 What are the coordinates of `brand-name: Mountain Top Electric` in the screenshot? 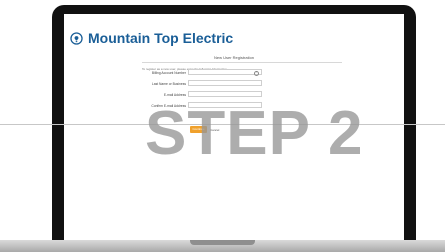 It's located at (161, 38).